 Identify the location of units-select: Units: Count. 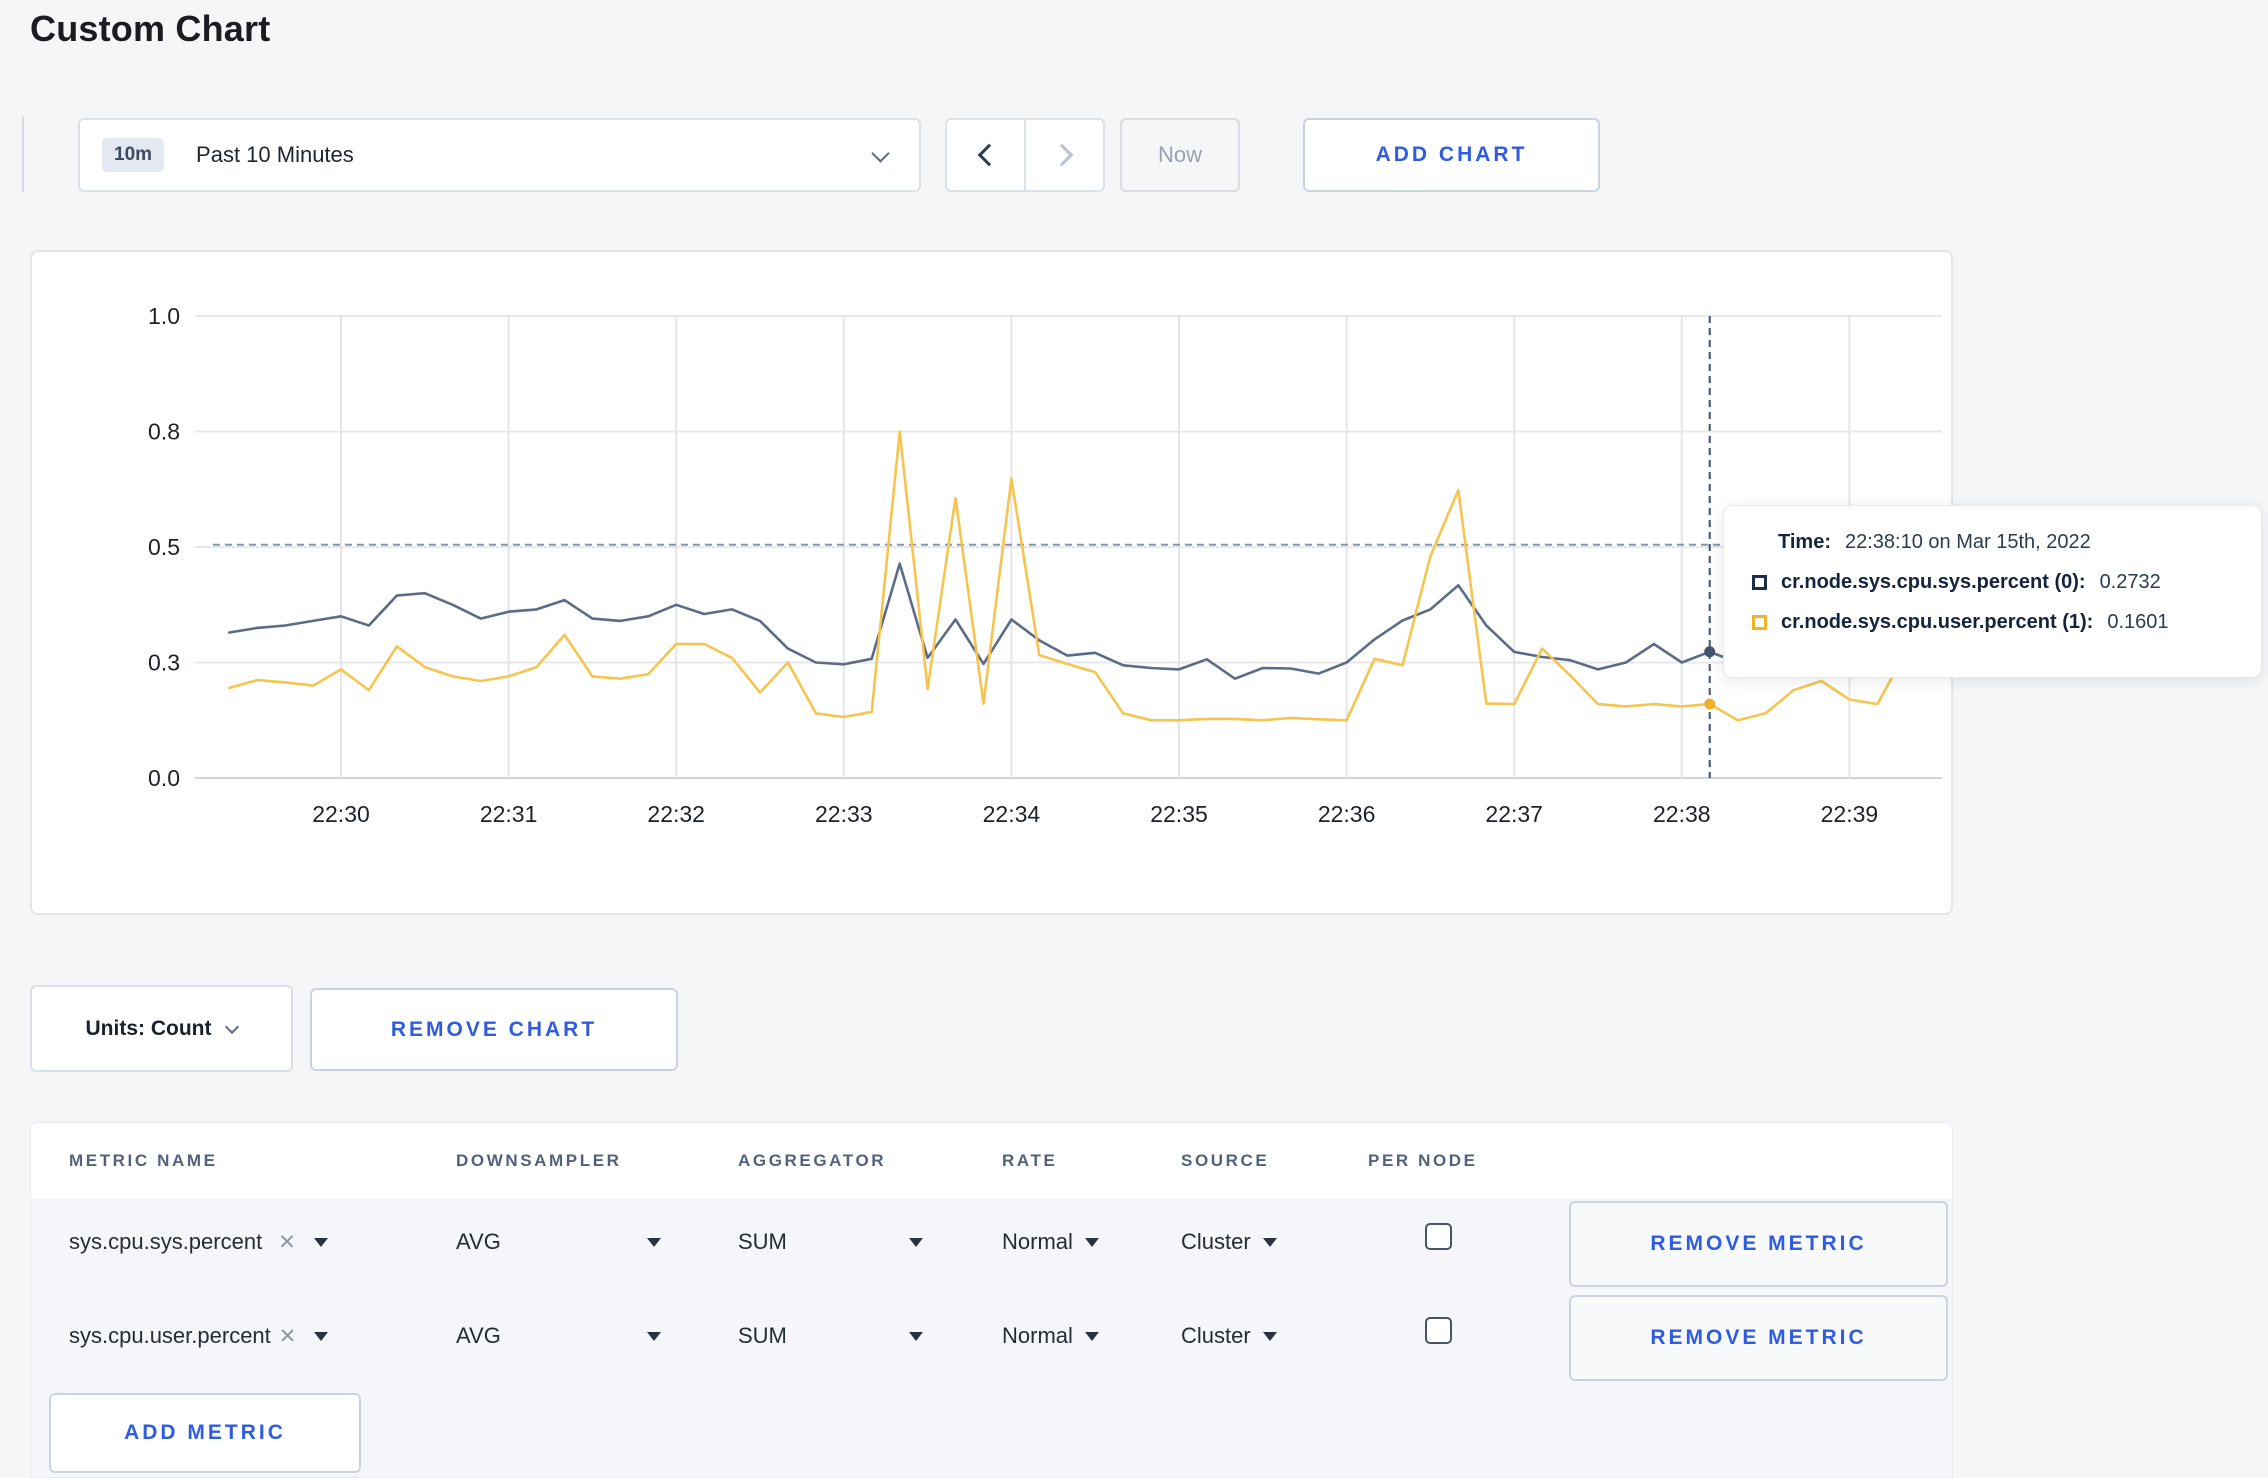
(161, 1028).